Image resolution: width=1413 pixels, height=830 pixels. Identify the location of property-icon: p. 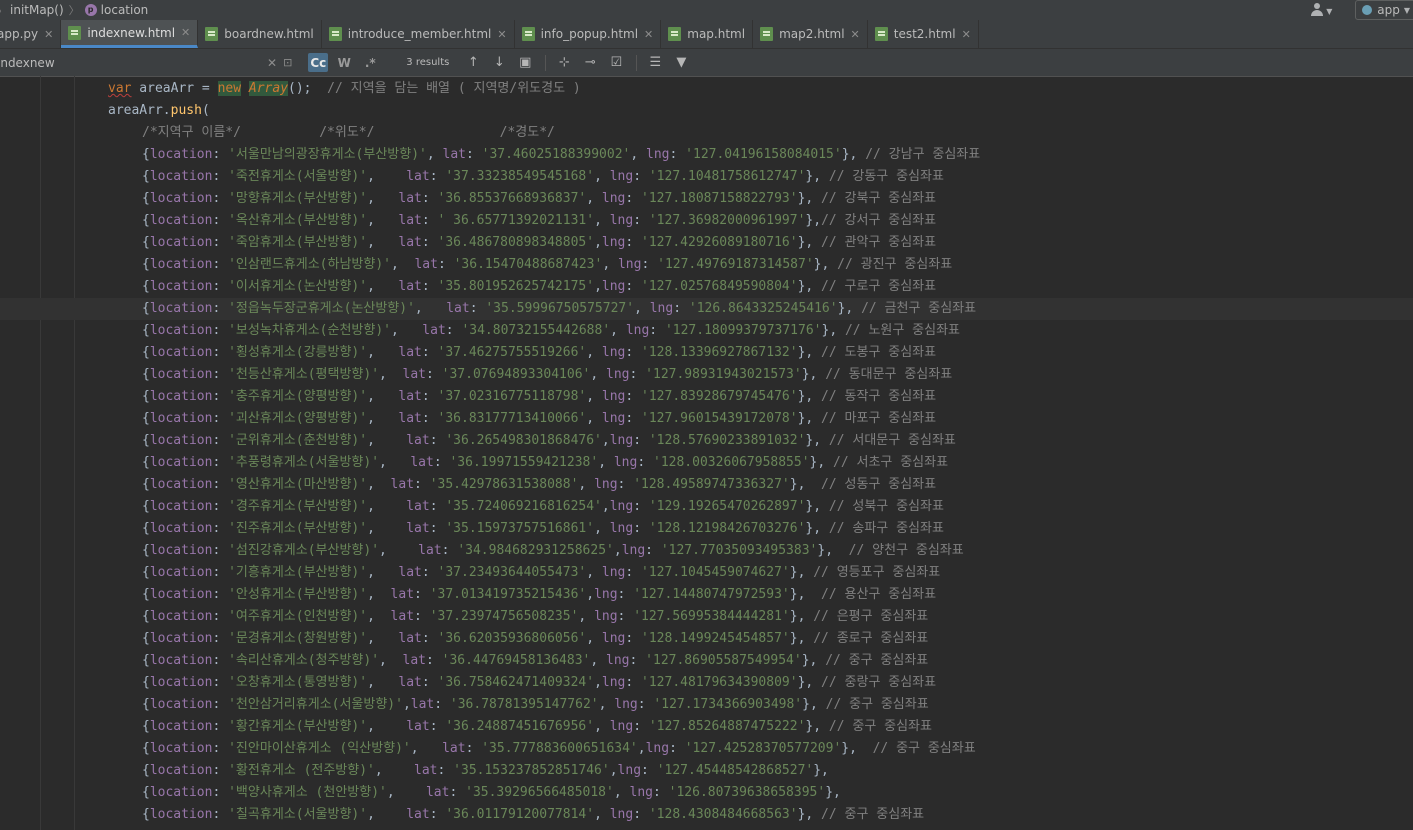
(90, 10).